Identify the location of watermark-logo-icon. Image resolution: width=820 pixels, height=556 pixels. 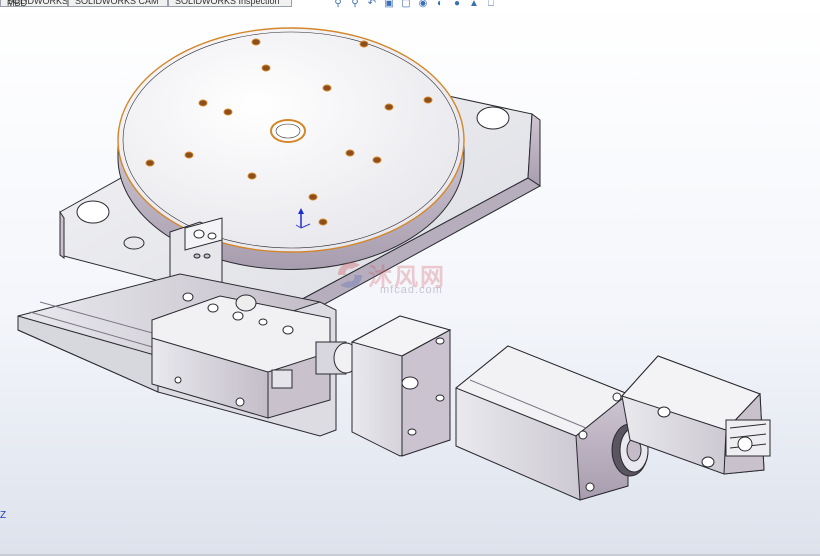
(350, 275).